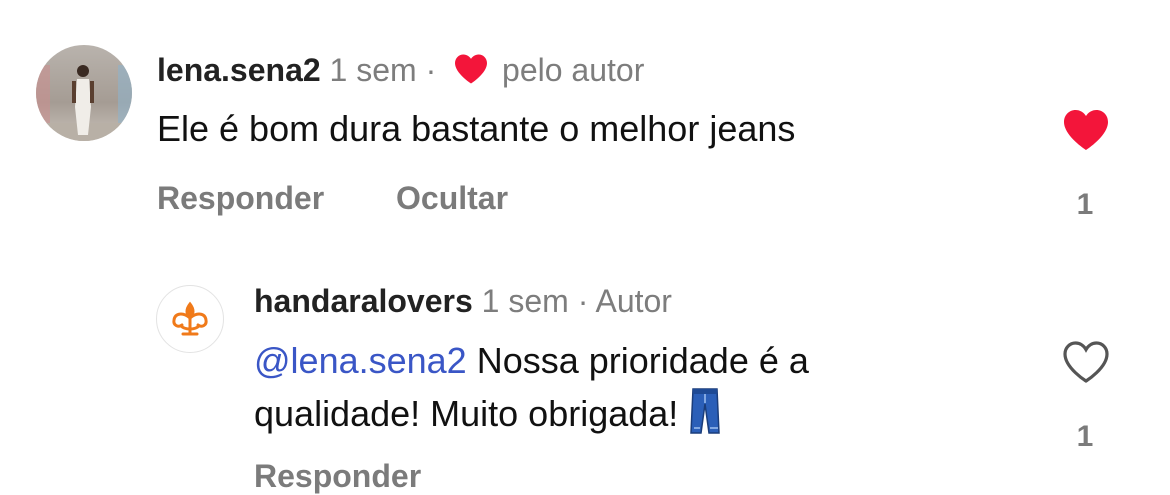 This screenshot has width=1170, height=495. I want to click on liked-by-author-label: pelo autor, so click(573, 70).